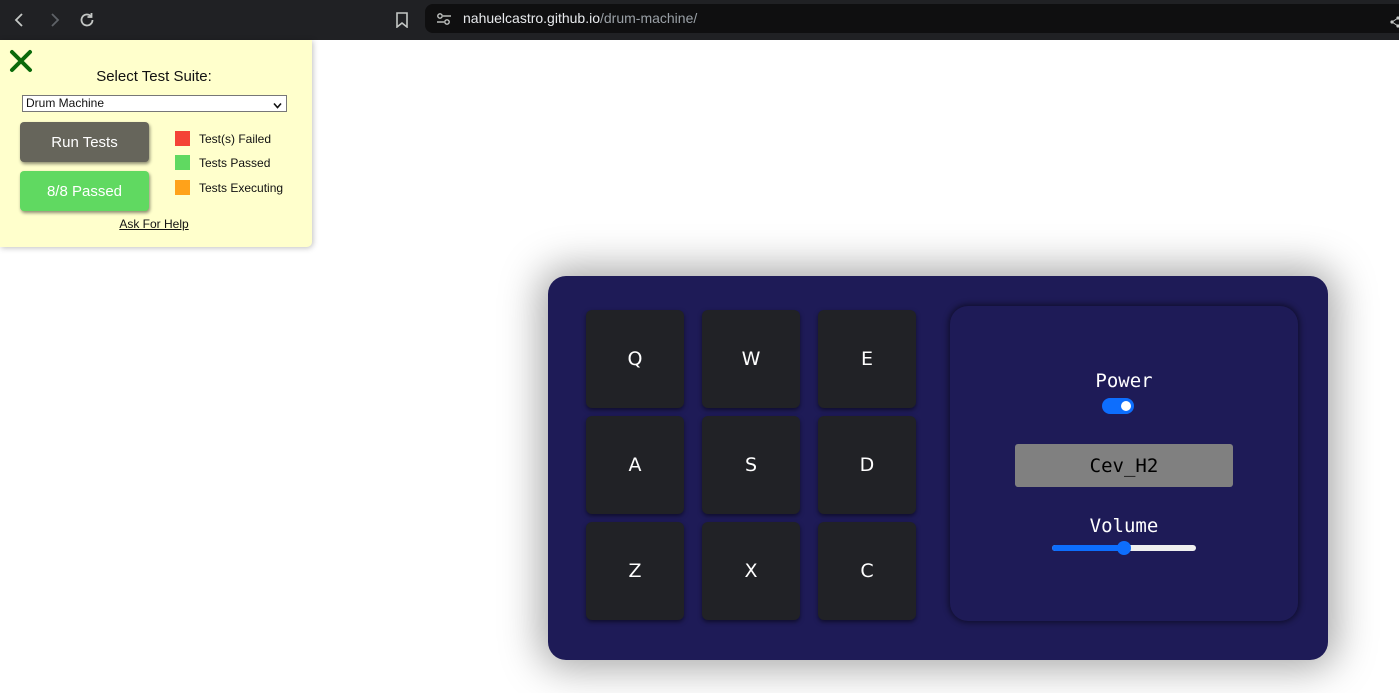 This screenshot has height=693, width=1399. What do you see at coordinates (531, 18) in the screenshot?
I see `url-host: nahuelcastro.github.io` at bounding box center [531, 18].